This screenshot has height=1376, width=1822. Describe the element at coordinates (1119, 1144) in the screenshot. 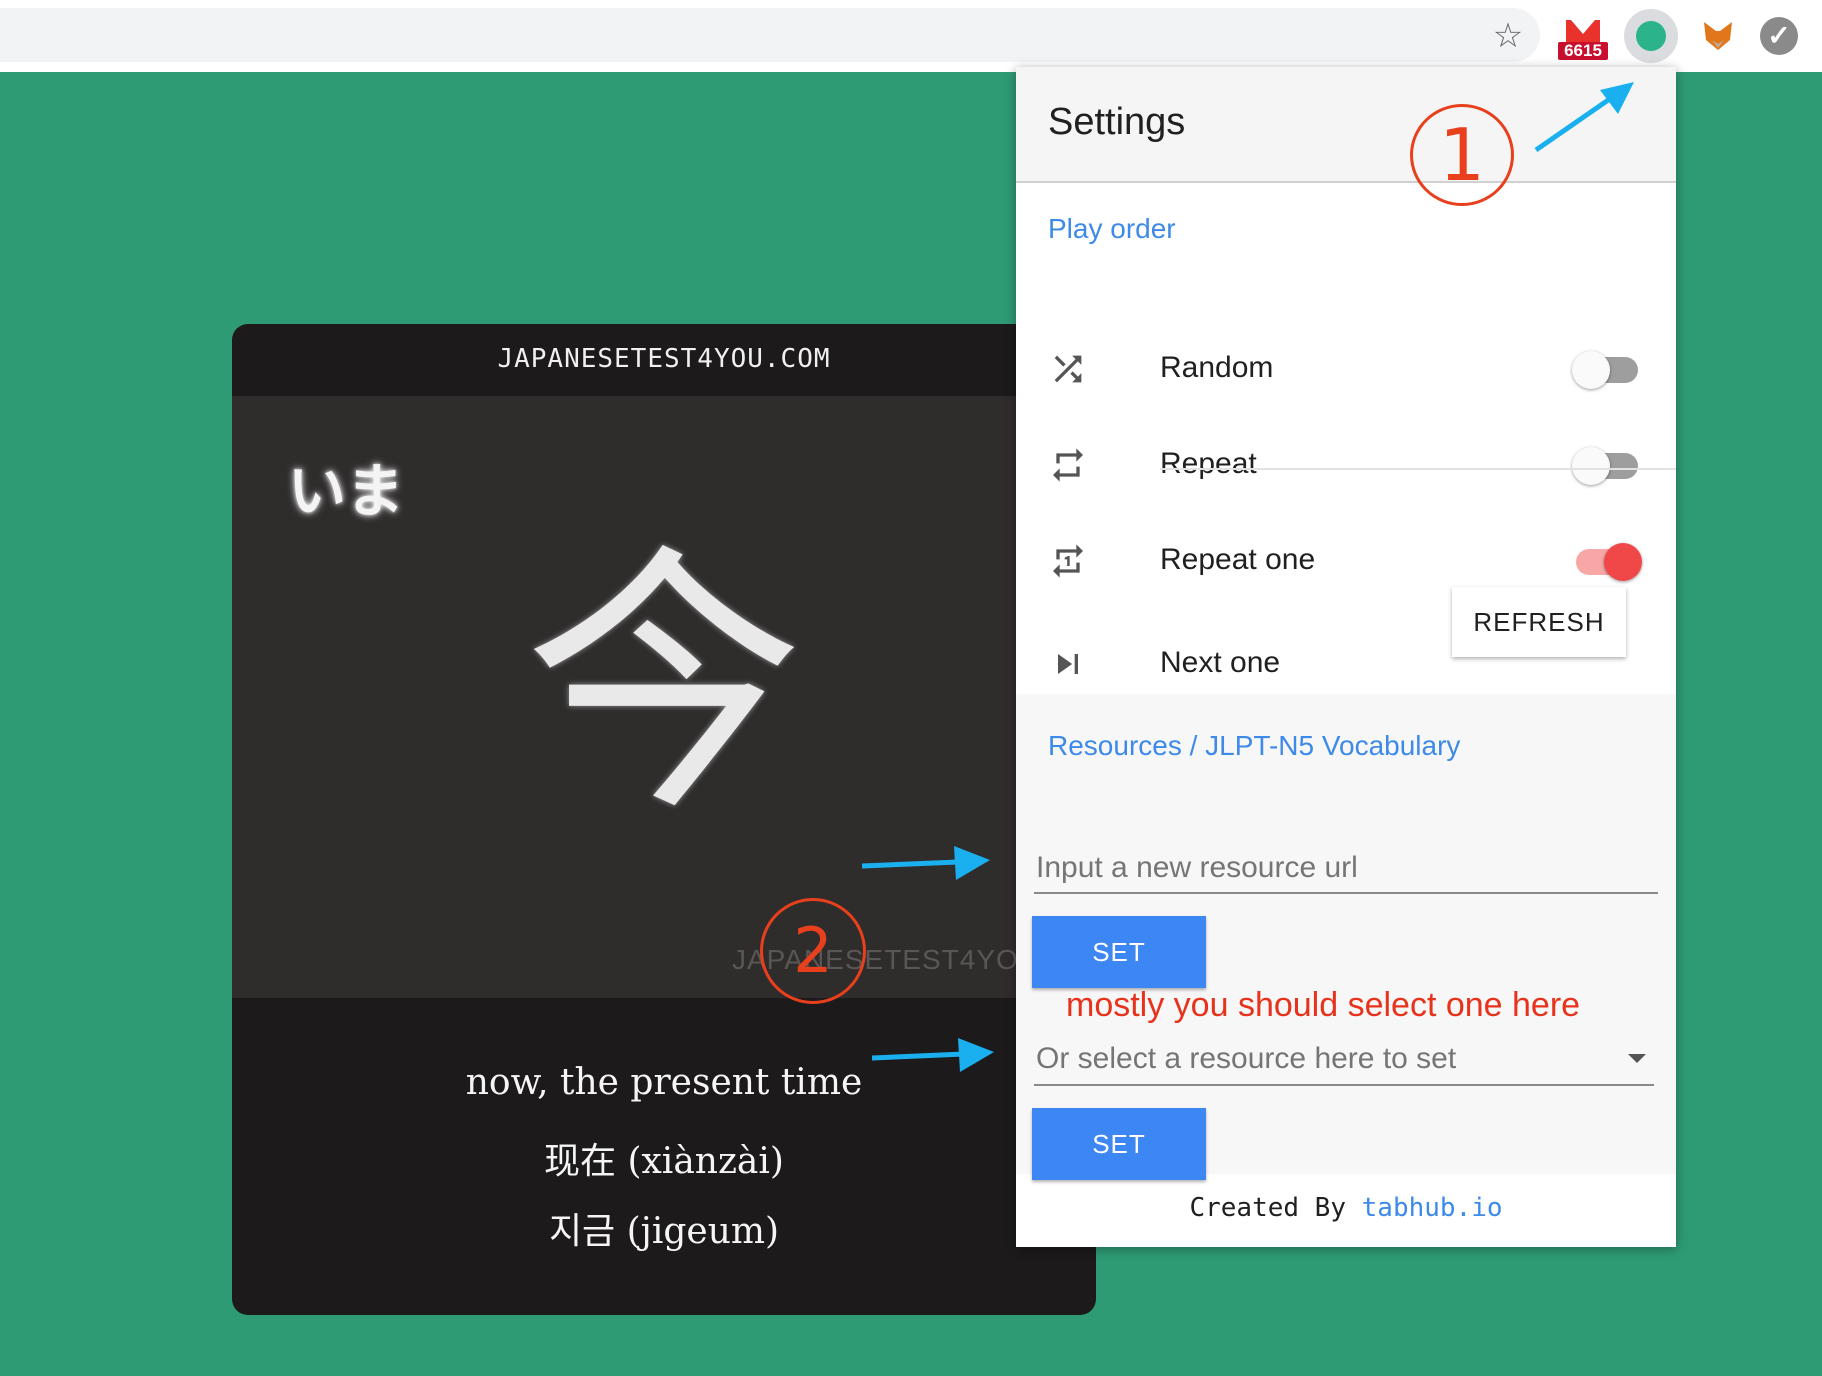

I see `set-resource-button: SET` at that location.